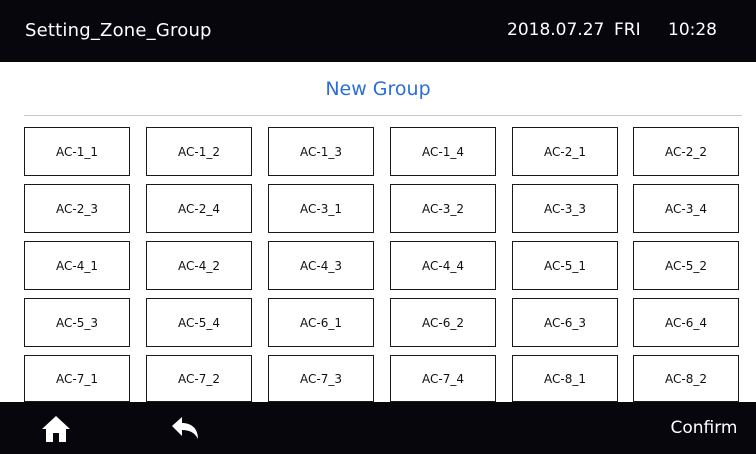  Describe the element at coordinates (565, 208) in the screenshot. I see `zone-button: AC-3_3` at that location.